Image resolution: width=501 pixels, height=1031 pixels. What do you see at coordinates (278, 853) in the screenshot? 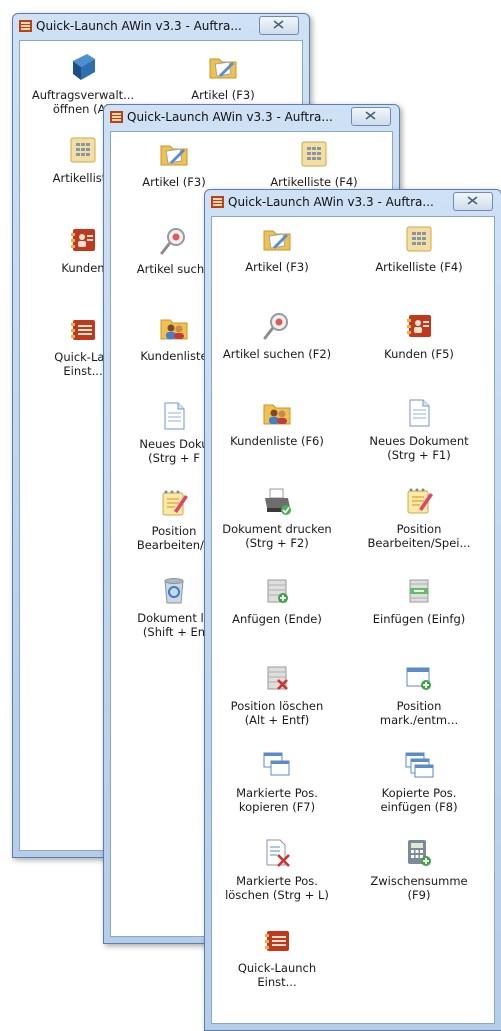
I see `list-delete-icon` at bounding box center [278, 853].